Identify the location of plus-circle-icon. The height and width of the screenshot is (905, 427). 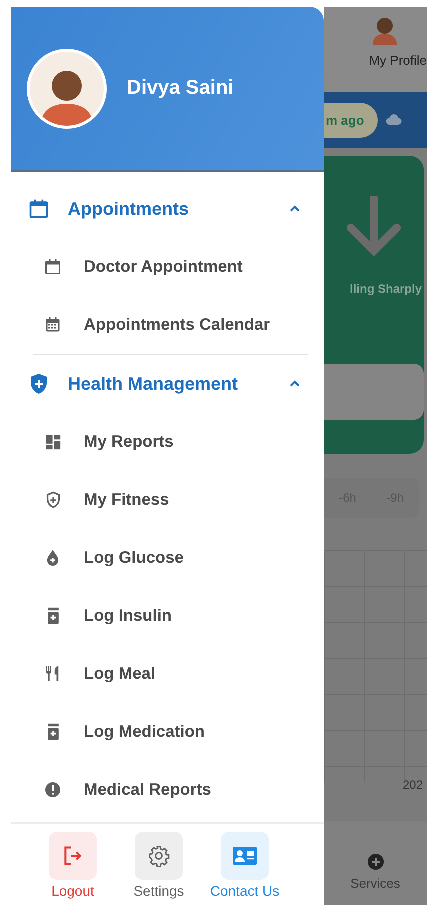
(376, 862).